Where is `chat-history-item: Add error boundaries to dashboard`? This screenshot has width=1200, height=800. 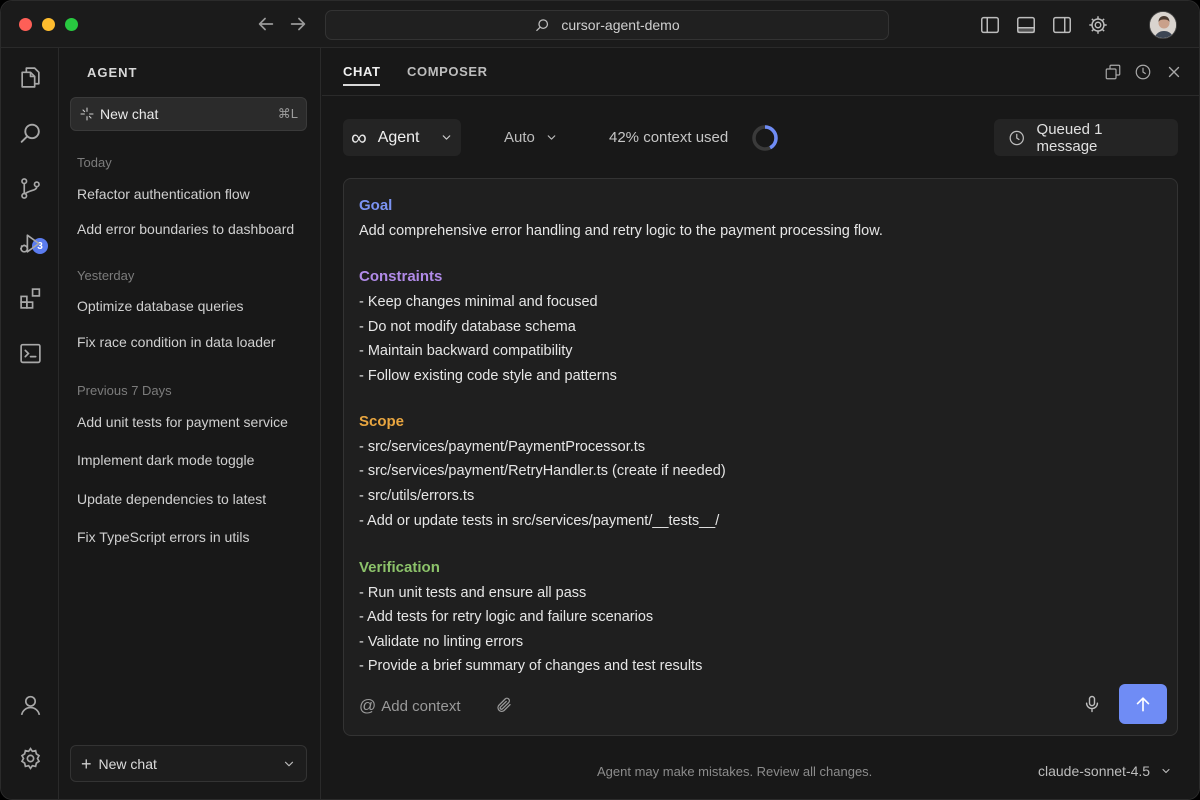 chat-history-item: Add error boundaries to dashboard is located at coordinates (193, 229).